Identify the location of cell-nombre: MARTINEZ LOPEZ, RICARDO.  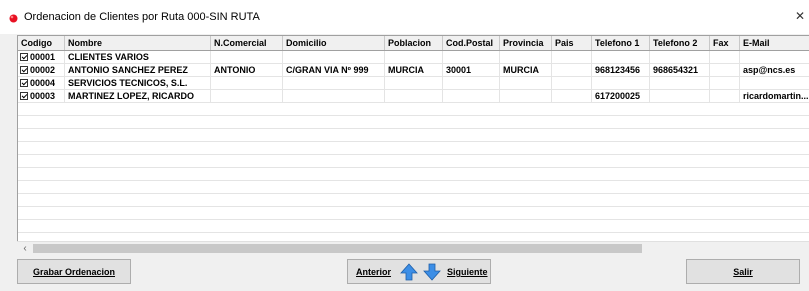
(138, 96).